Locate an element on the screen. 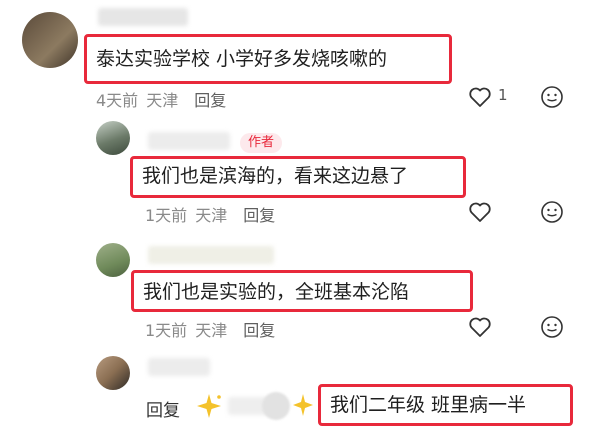  comment-meta: 4天前 天津 回复 is located at coordinates (161, 99).